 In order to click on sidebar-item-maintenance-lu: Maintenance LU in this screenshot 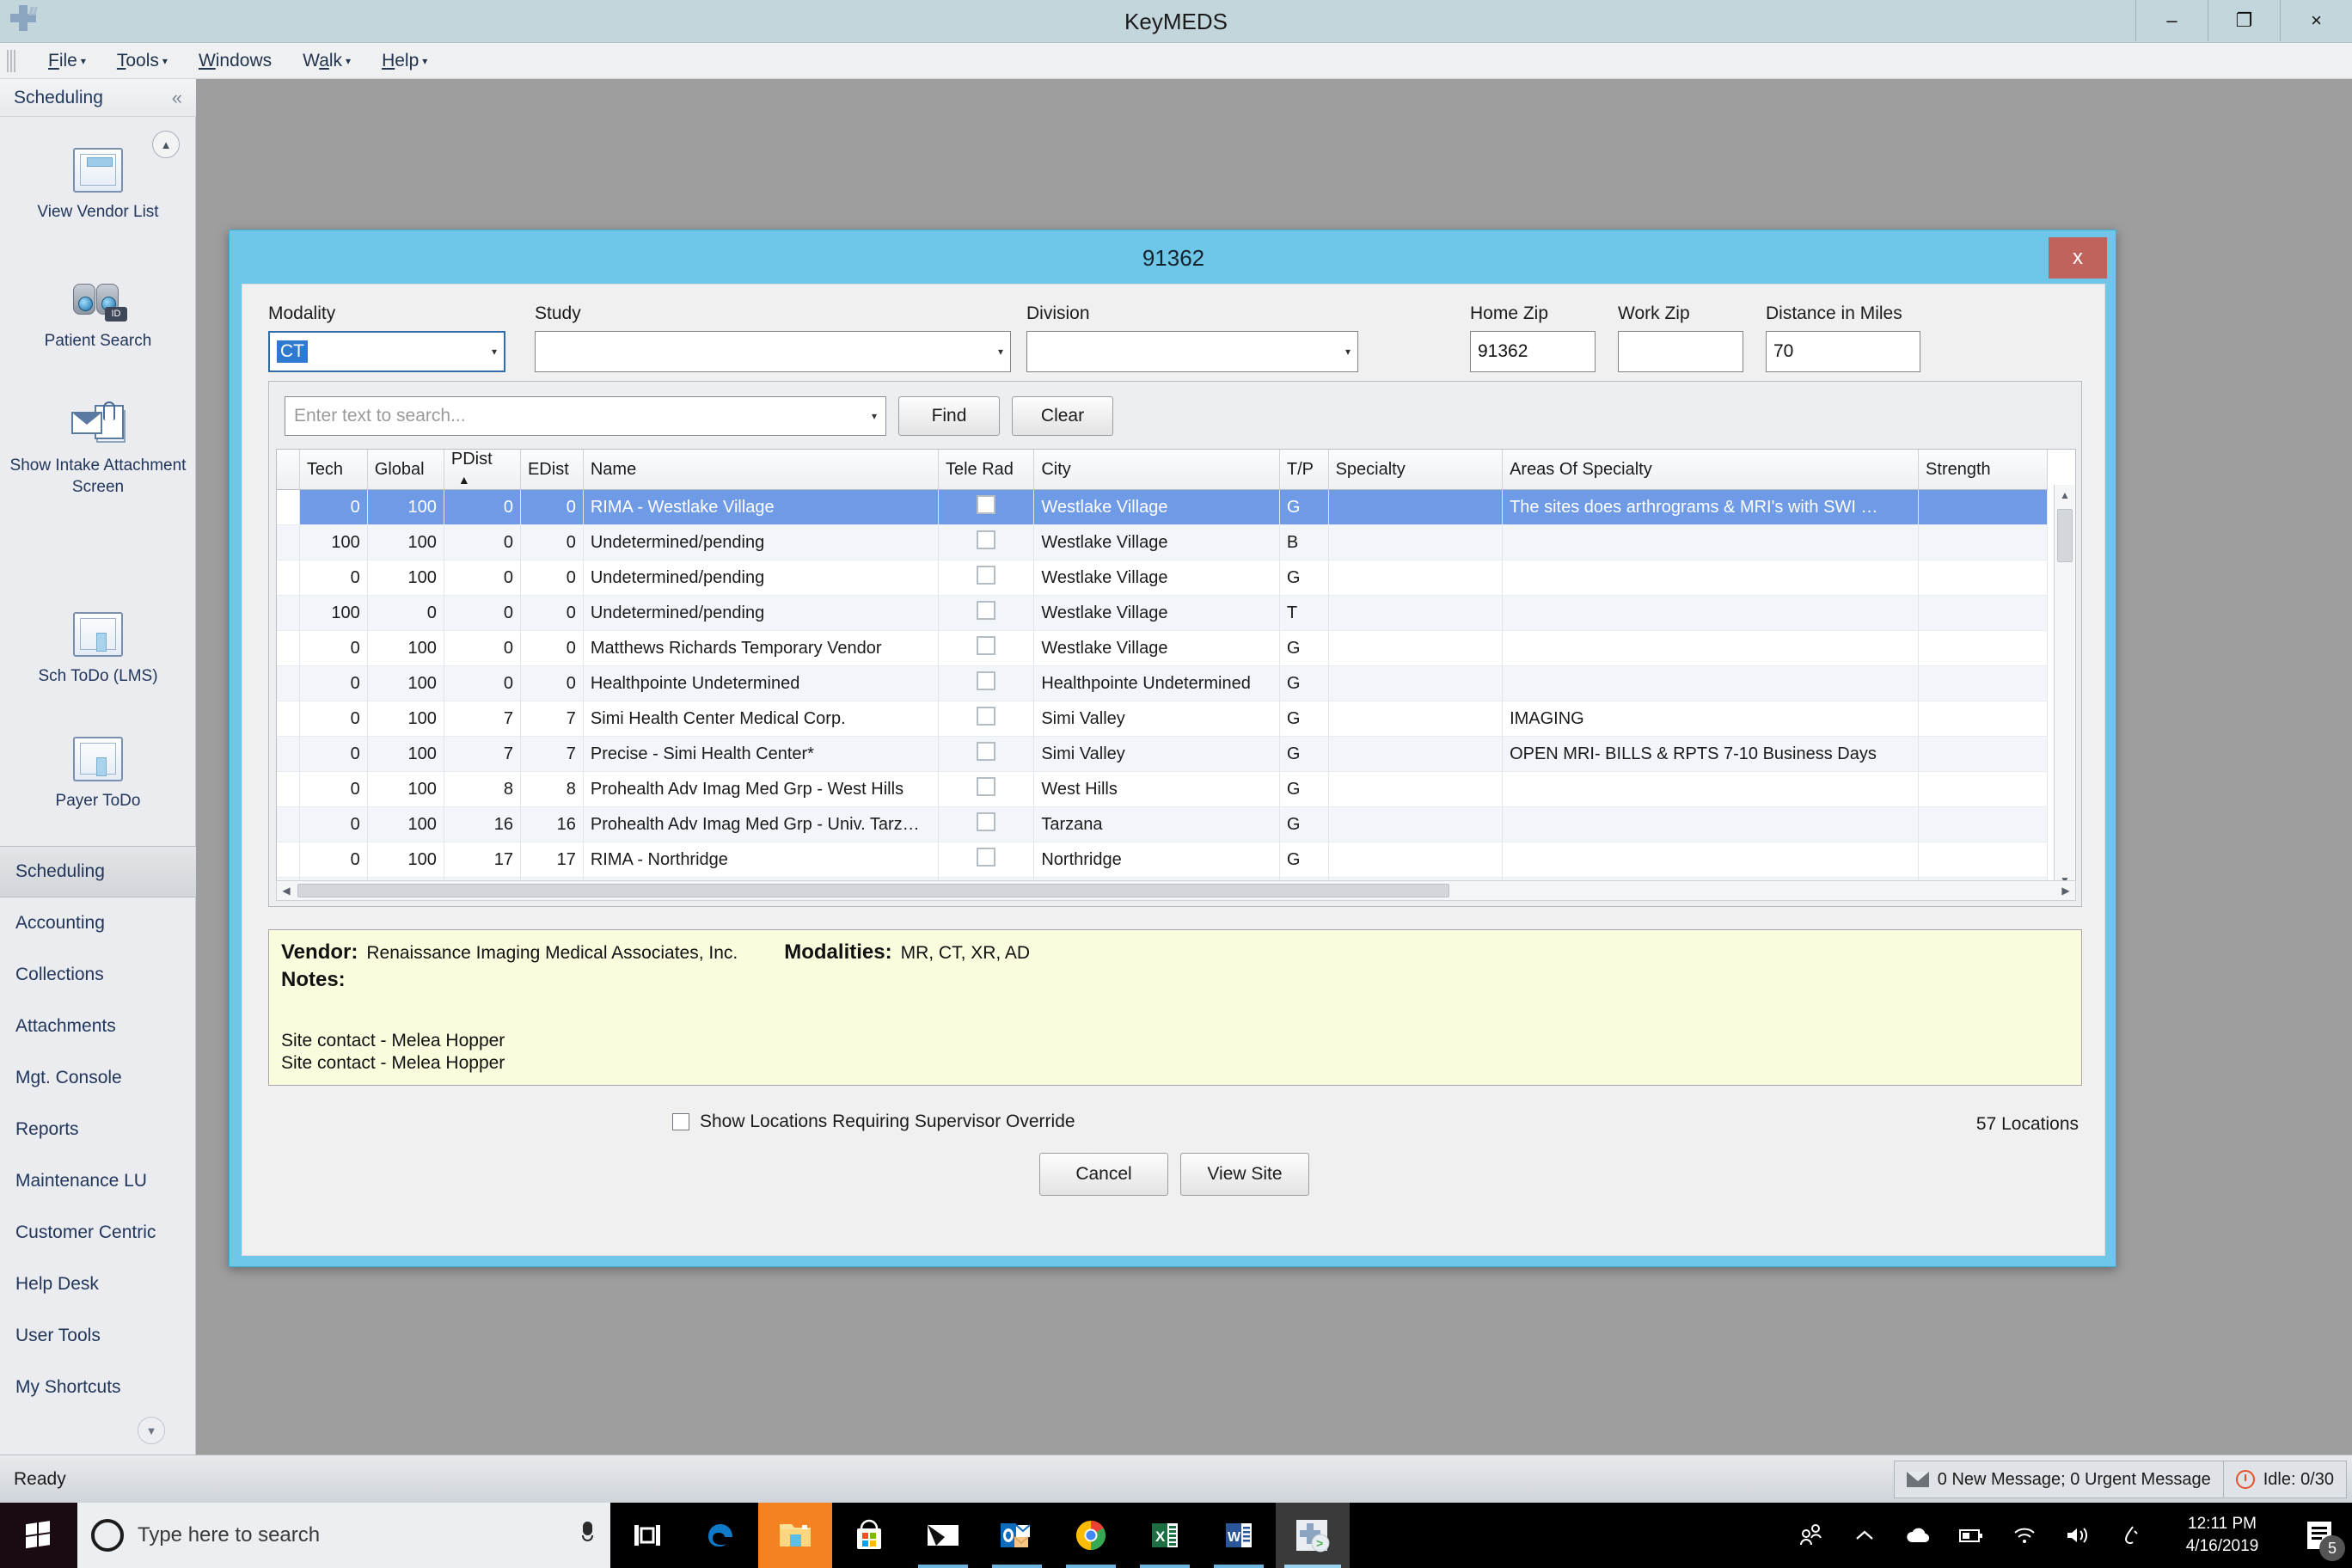, I will do `click(98, 1181)`.